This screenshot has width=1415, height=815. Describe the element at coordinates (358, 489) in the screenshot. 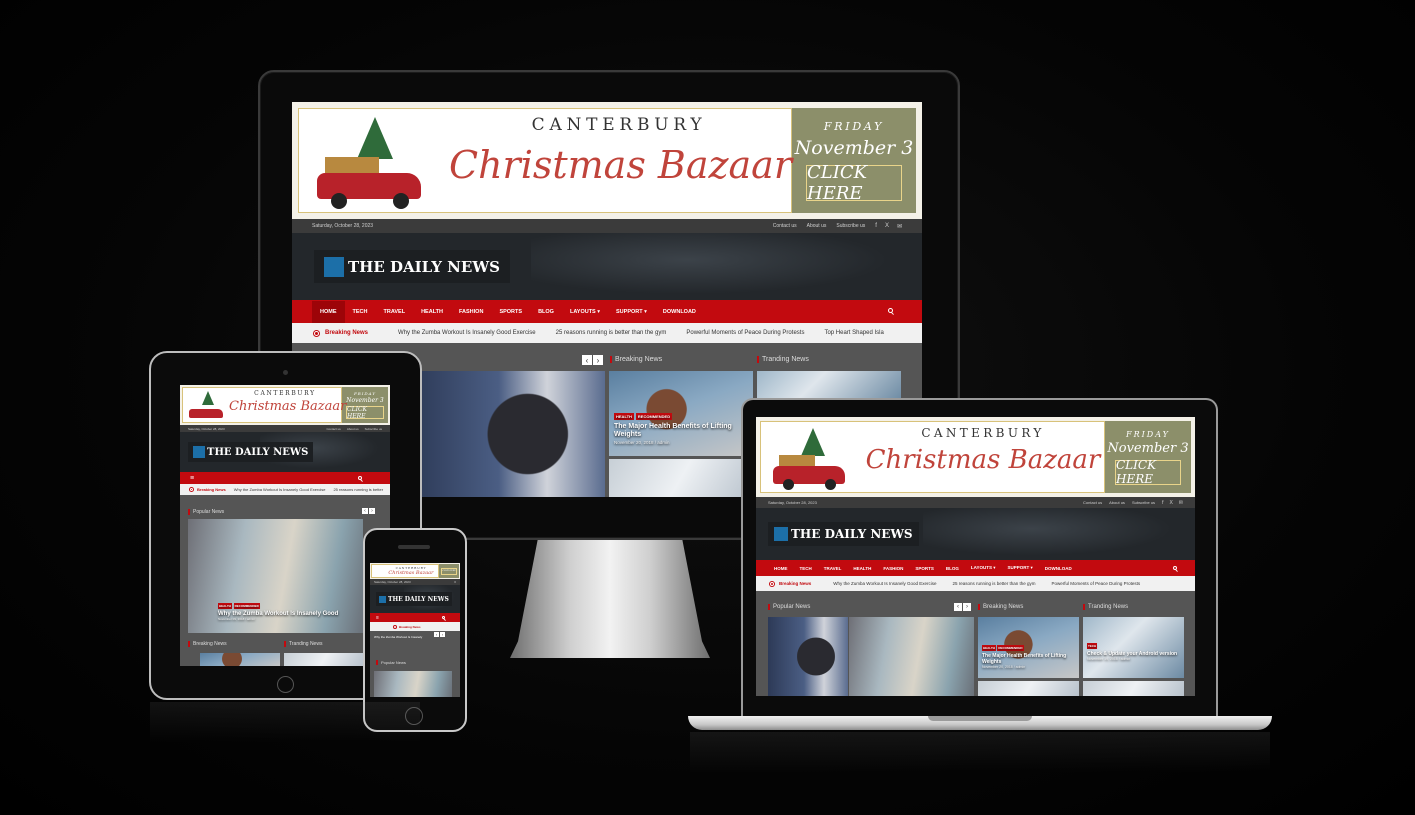

I see `ticker-item: 25 reasons running is better` at that location.